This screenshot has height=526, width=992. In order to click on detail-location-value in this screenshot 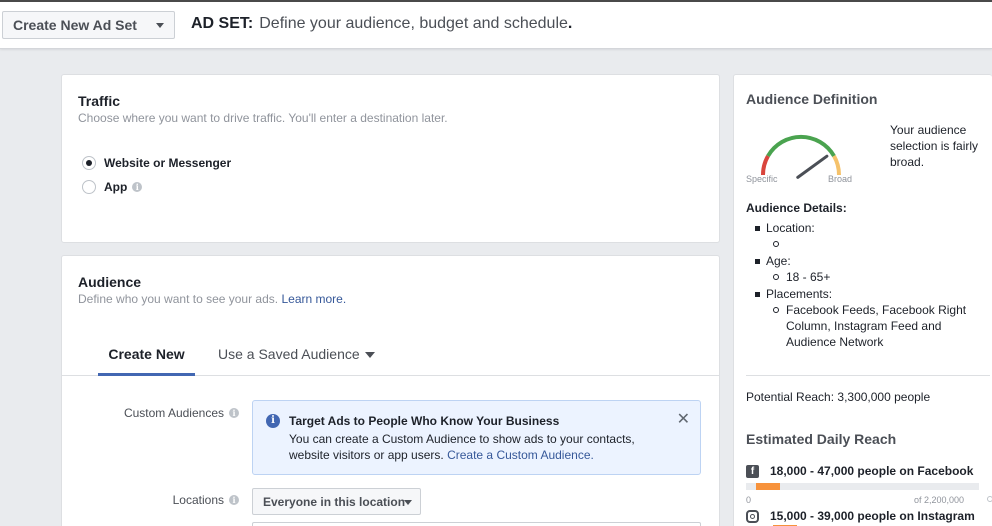, I will do `click(866, 244)`.